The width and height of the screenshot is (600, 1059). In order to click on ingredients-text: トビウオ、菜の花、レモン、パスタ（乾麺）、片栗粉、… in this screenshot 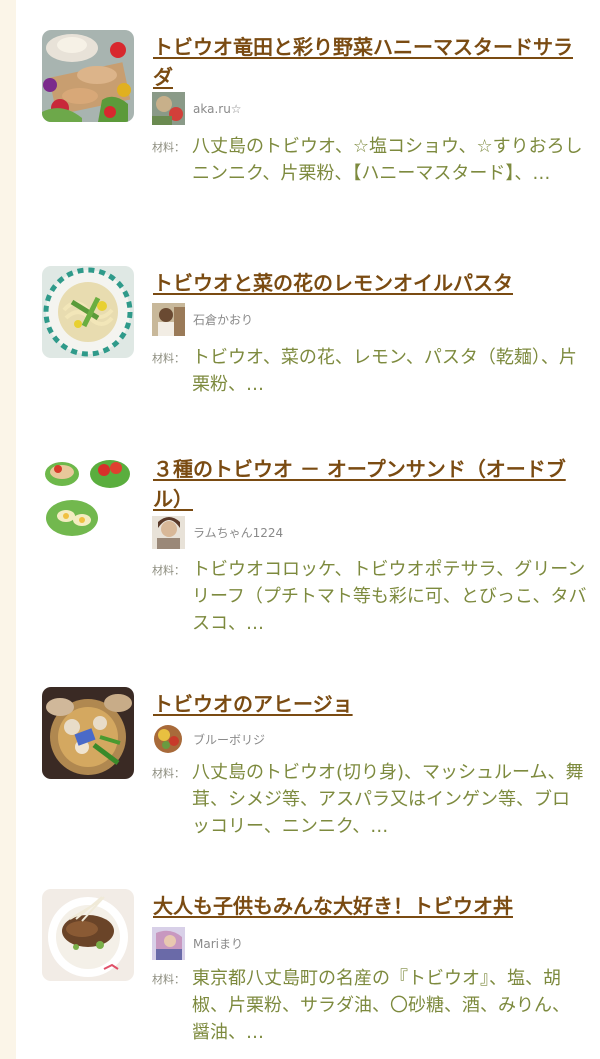, I will do `click(384, 371)`.